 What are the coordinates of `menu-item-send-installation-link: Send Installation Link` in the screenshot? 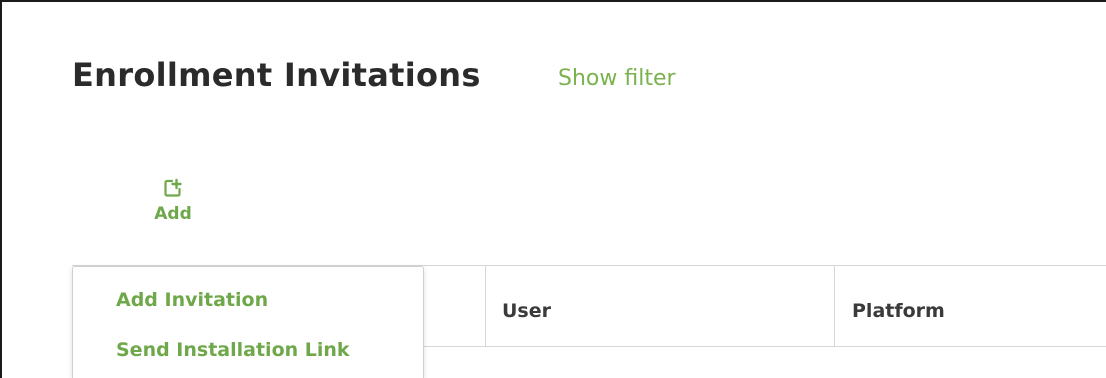 It's located at (233, 350).